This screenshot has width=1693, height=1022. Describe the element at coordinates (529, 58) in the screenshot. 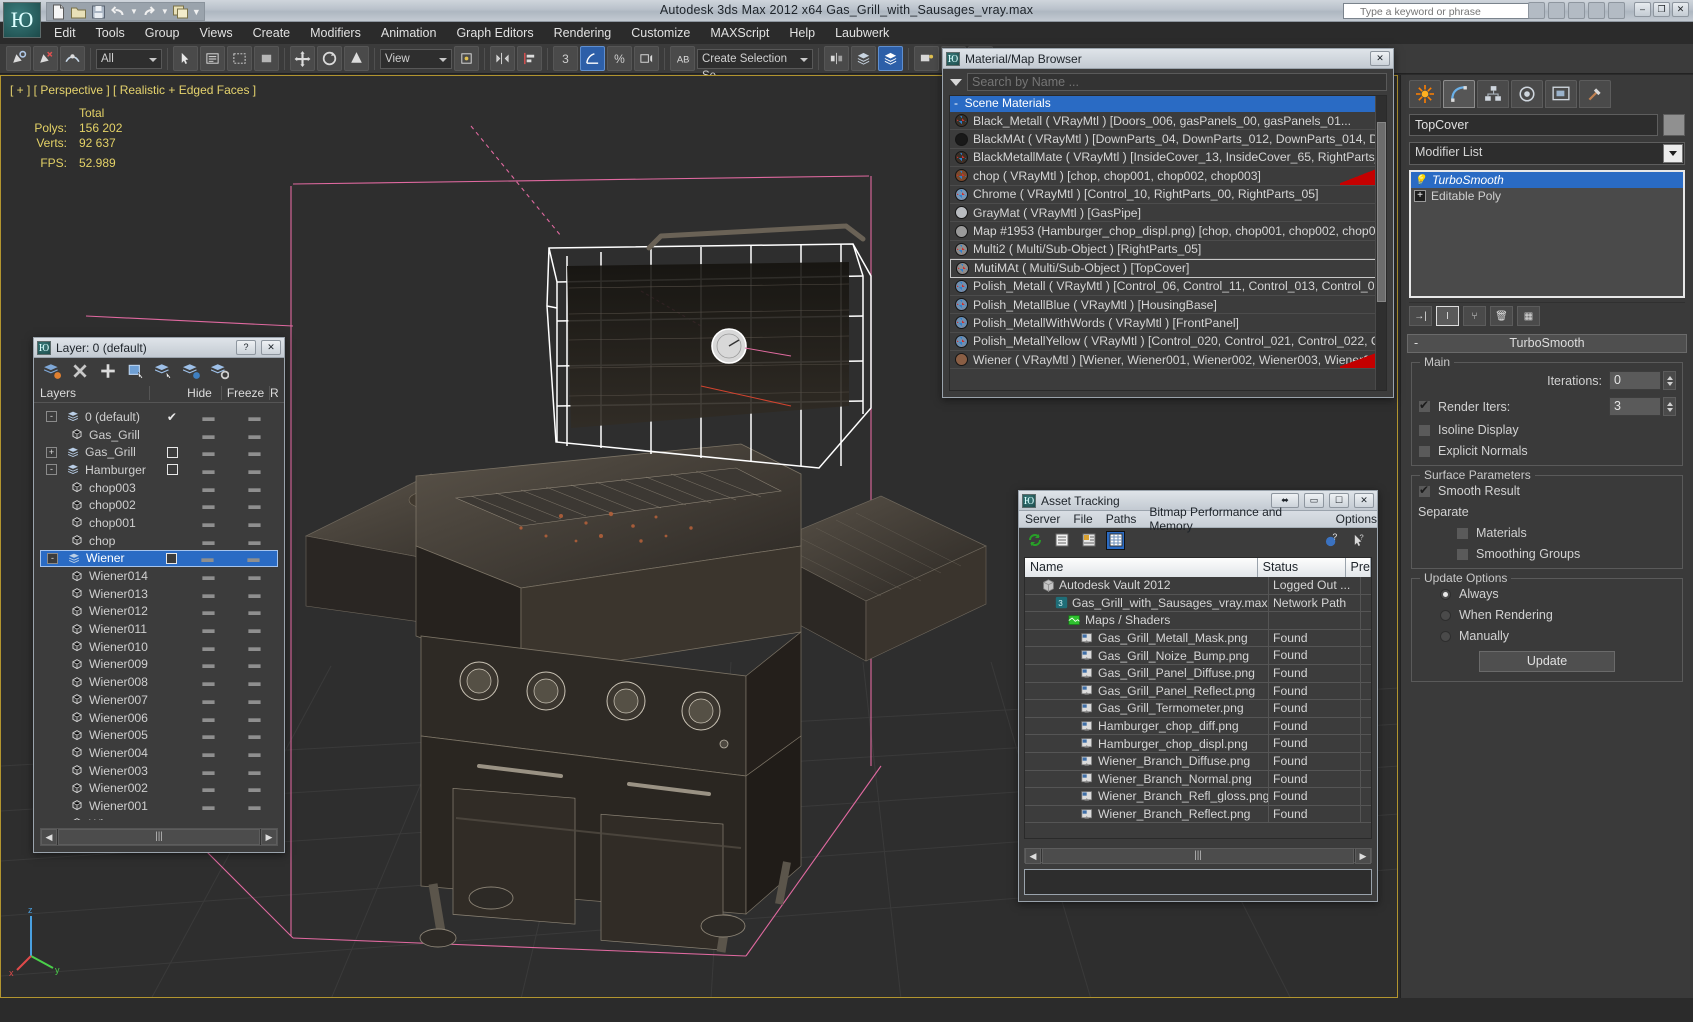

I see `align-icon` at that location.